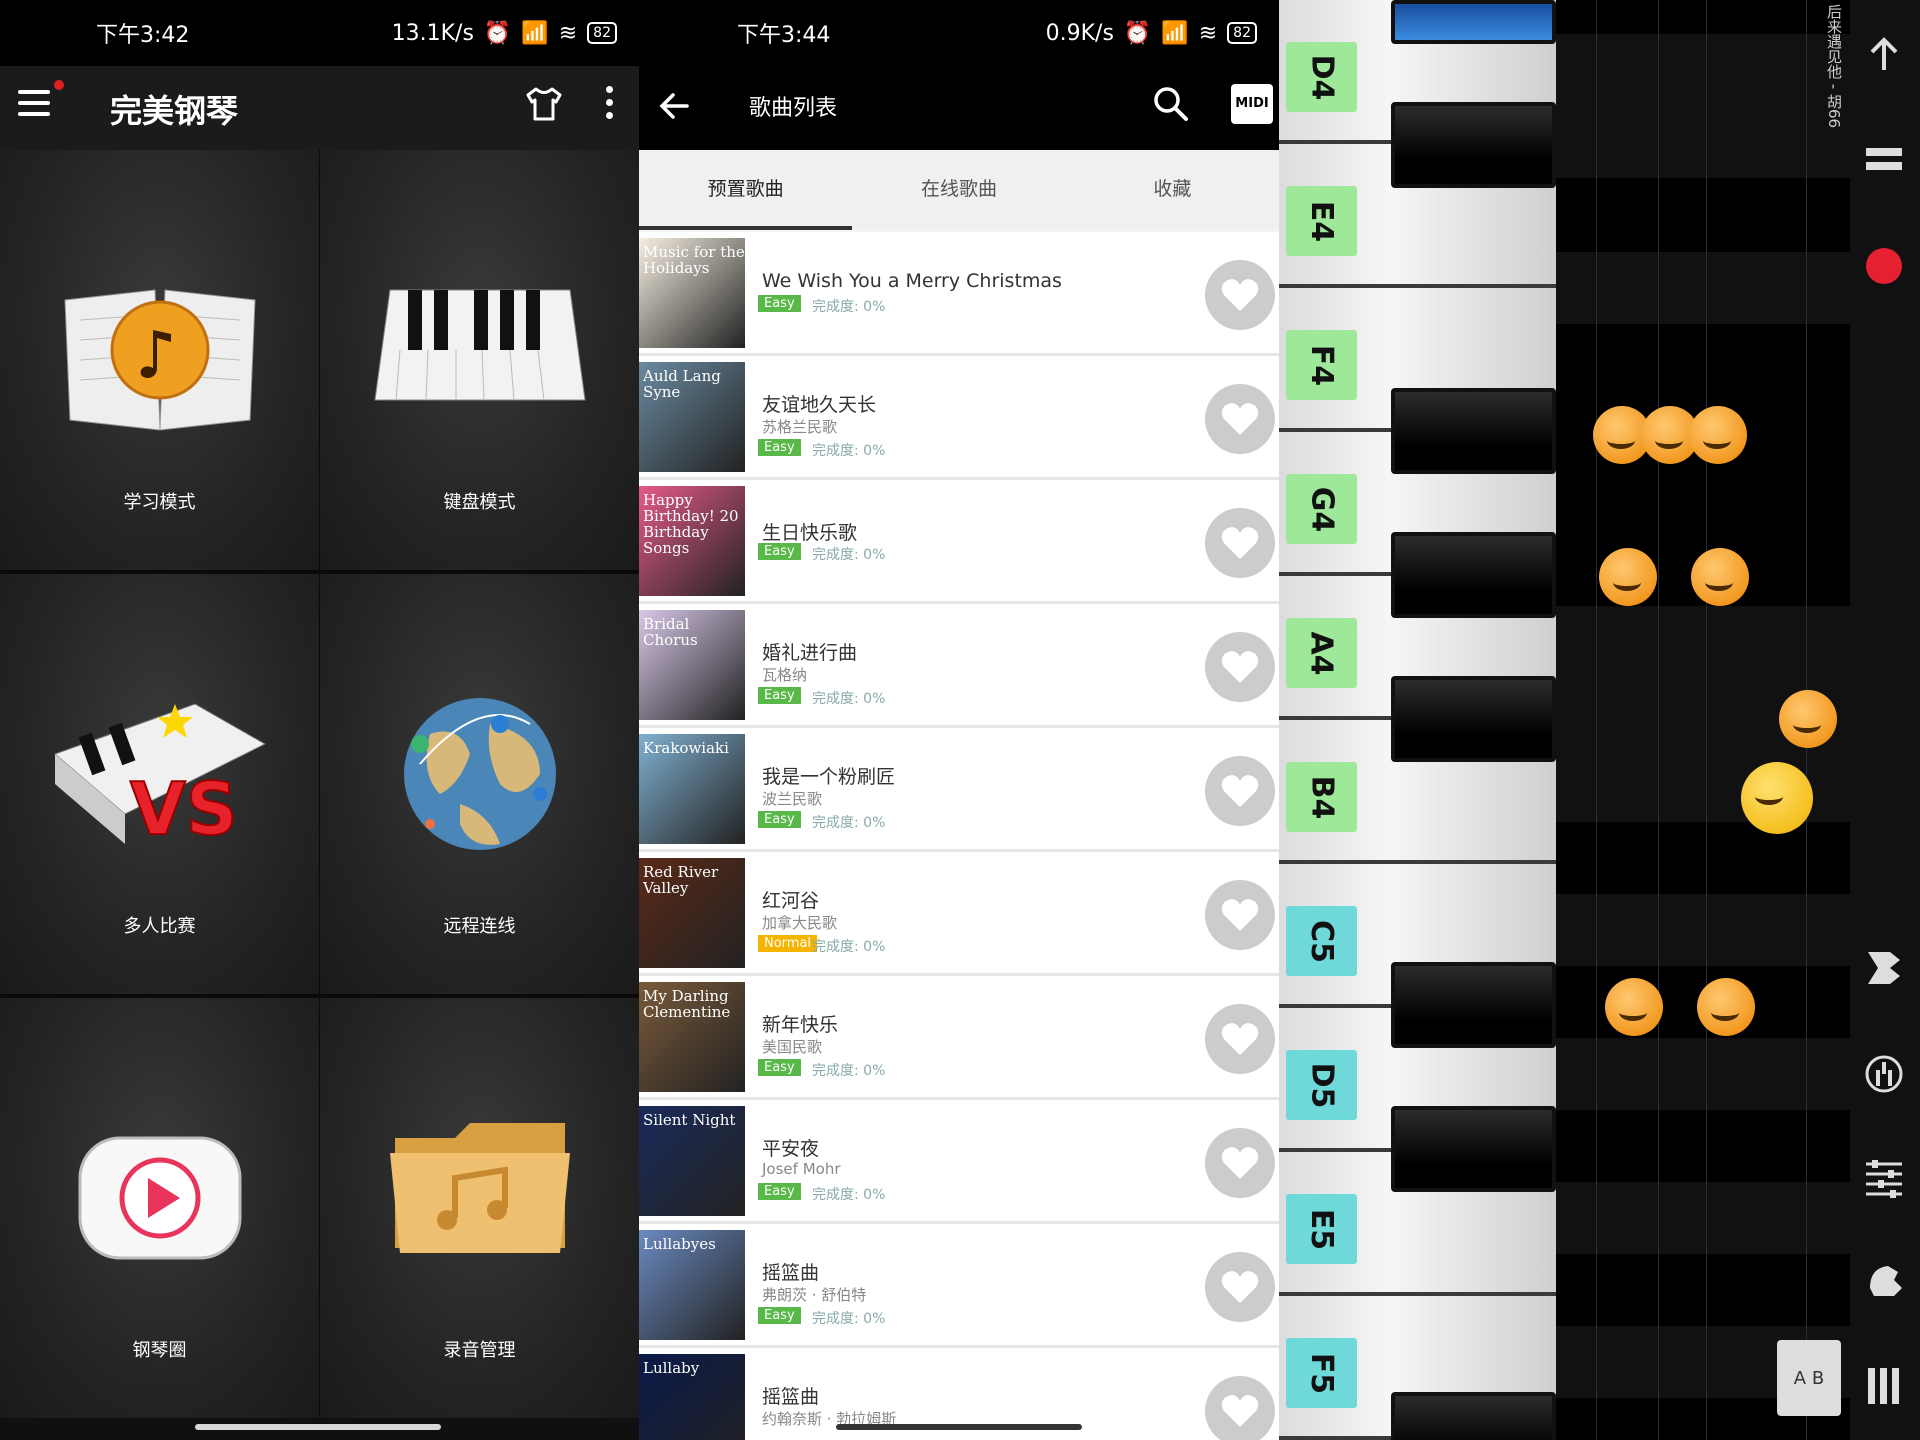 Image resolution: width=1920 pixels, height=1440 pixels. I want to click on midi-button: MIDI, so click(1252, 104).